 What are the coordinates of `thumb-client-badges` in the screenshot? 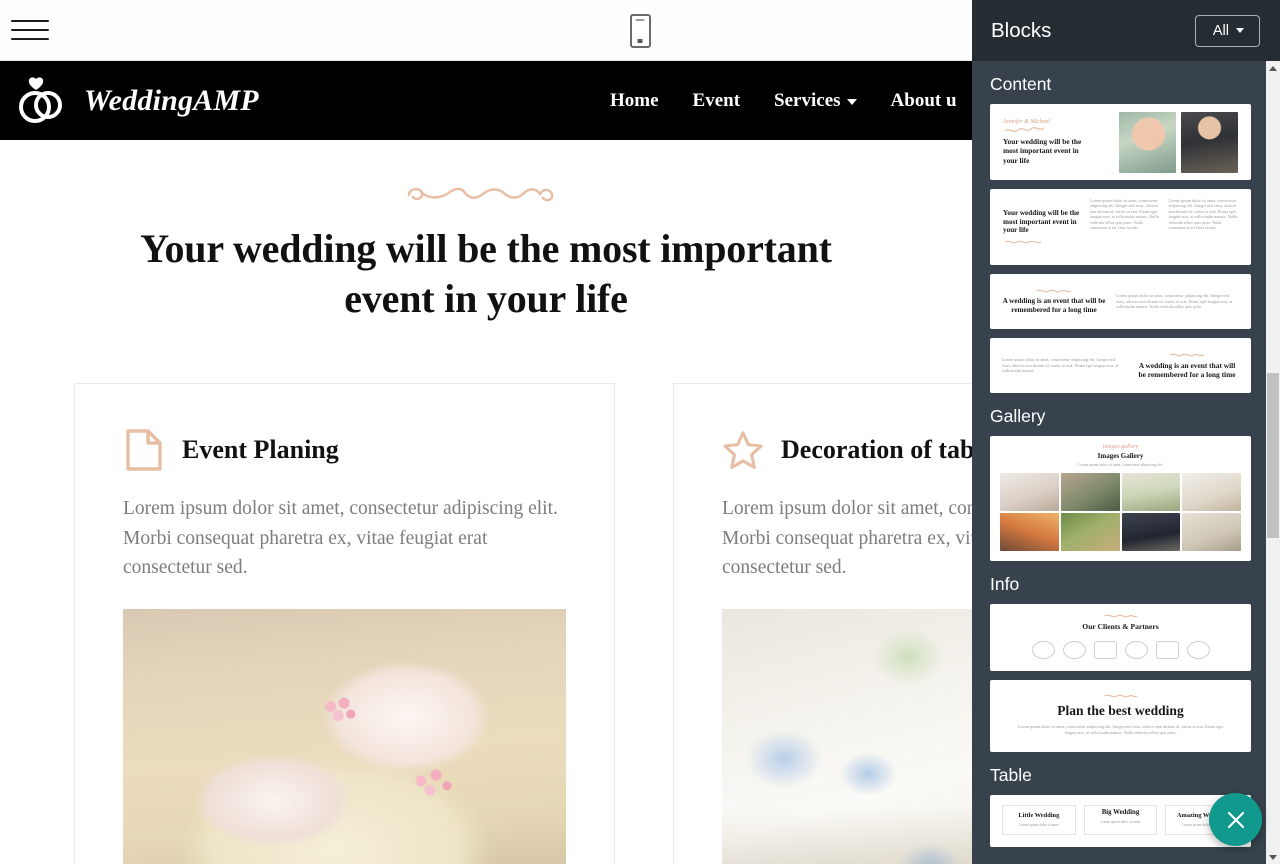 It's located at (1120, 649).